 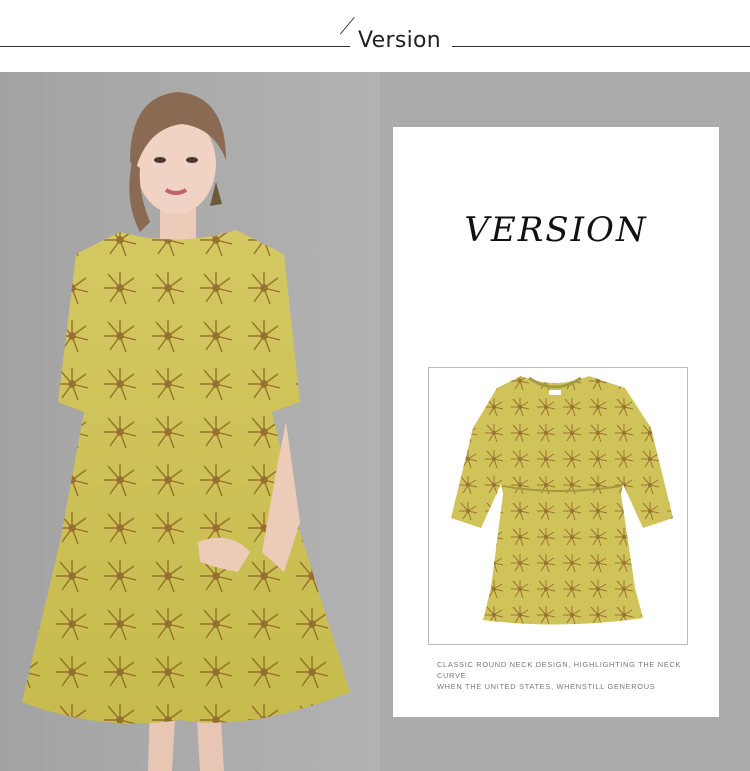 I want to click on header-divider-right, so click(x=601, y=46).